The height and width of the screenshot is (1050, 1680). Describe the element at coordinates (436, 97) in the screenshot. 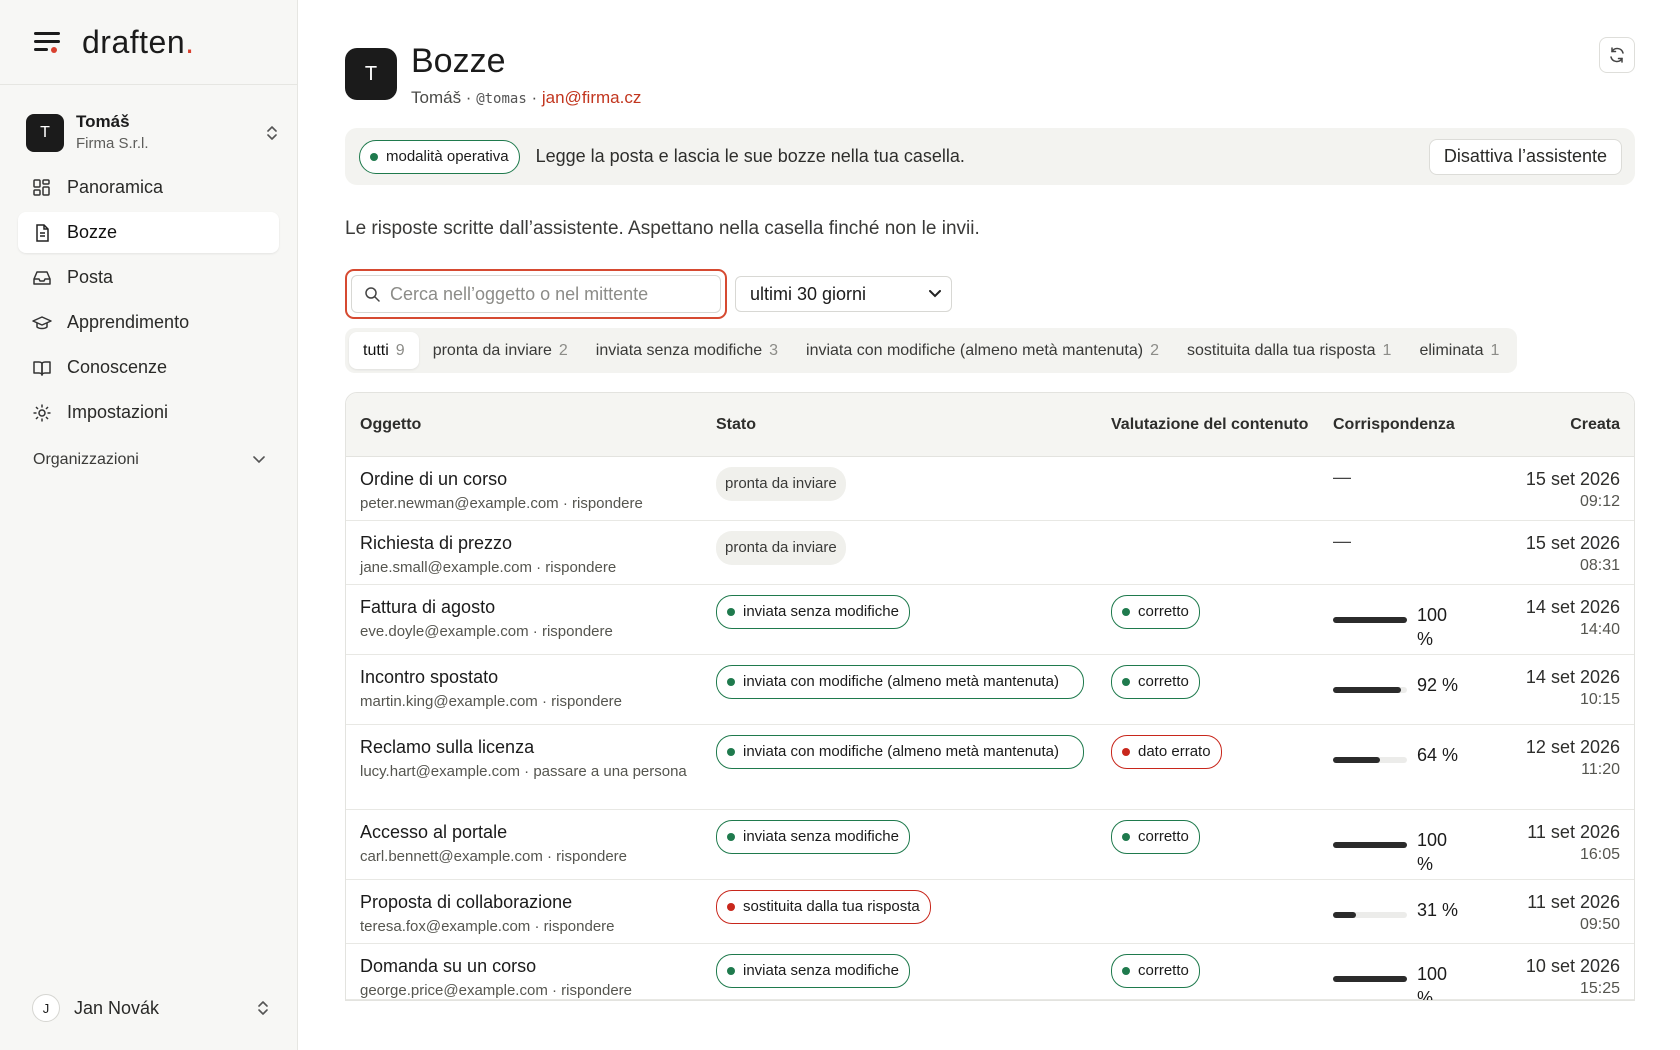

I see `account-name: Tomáš` at that location.